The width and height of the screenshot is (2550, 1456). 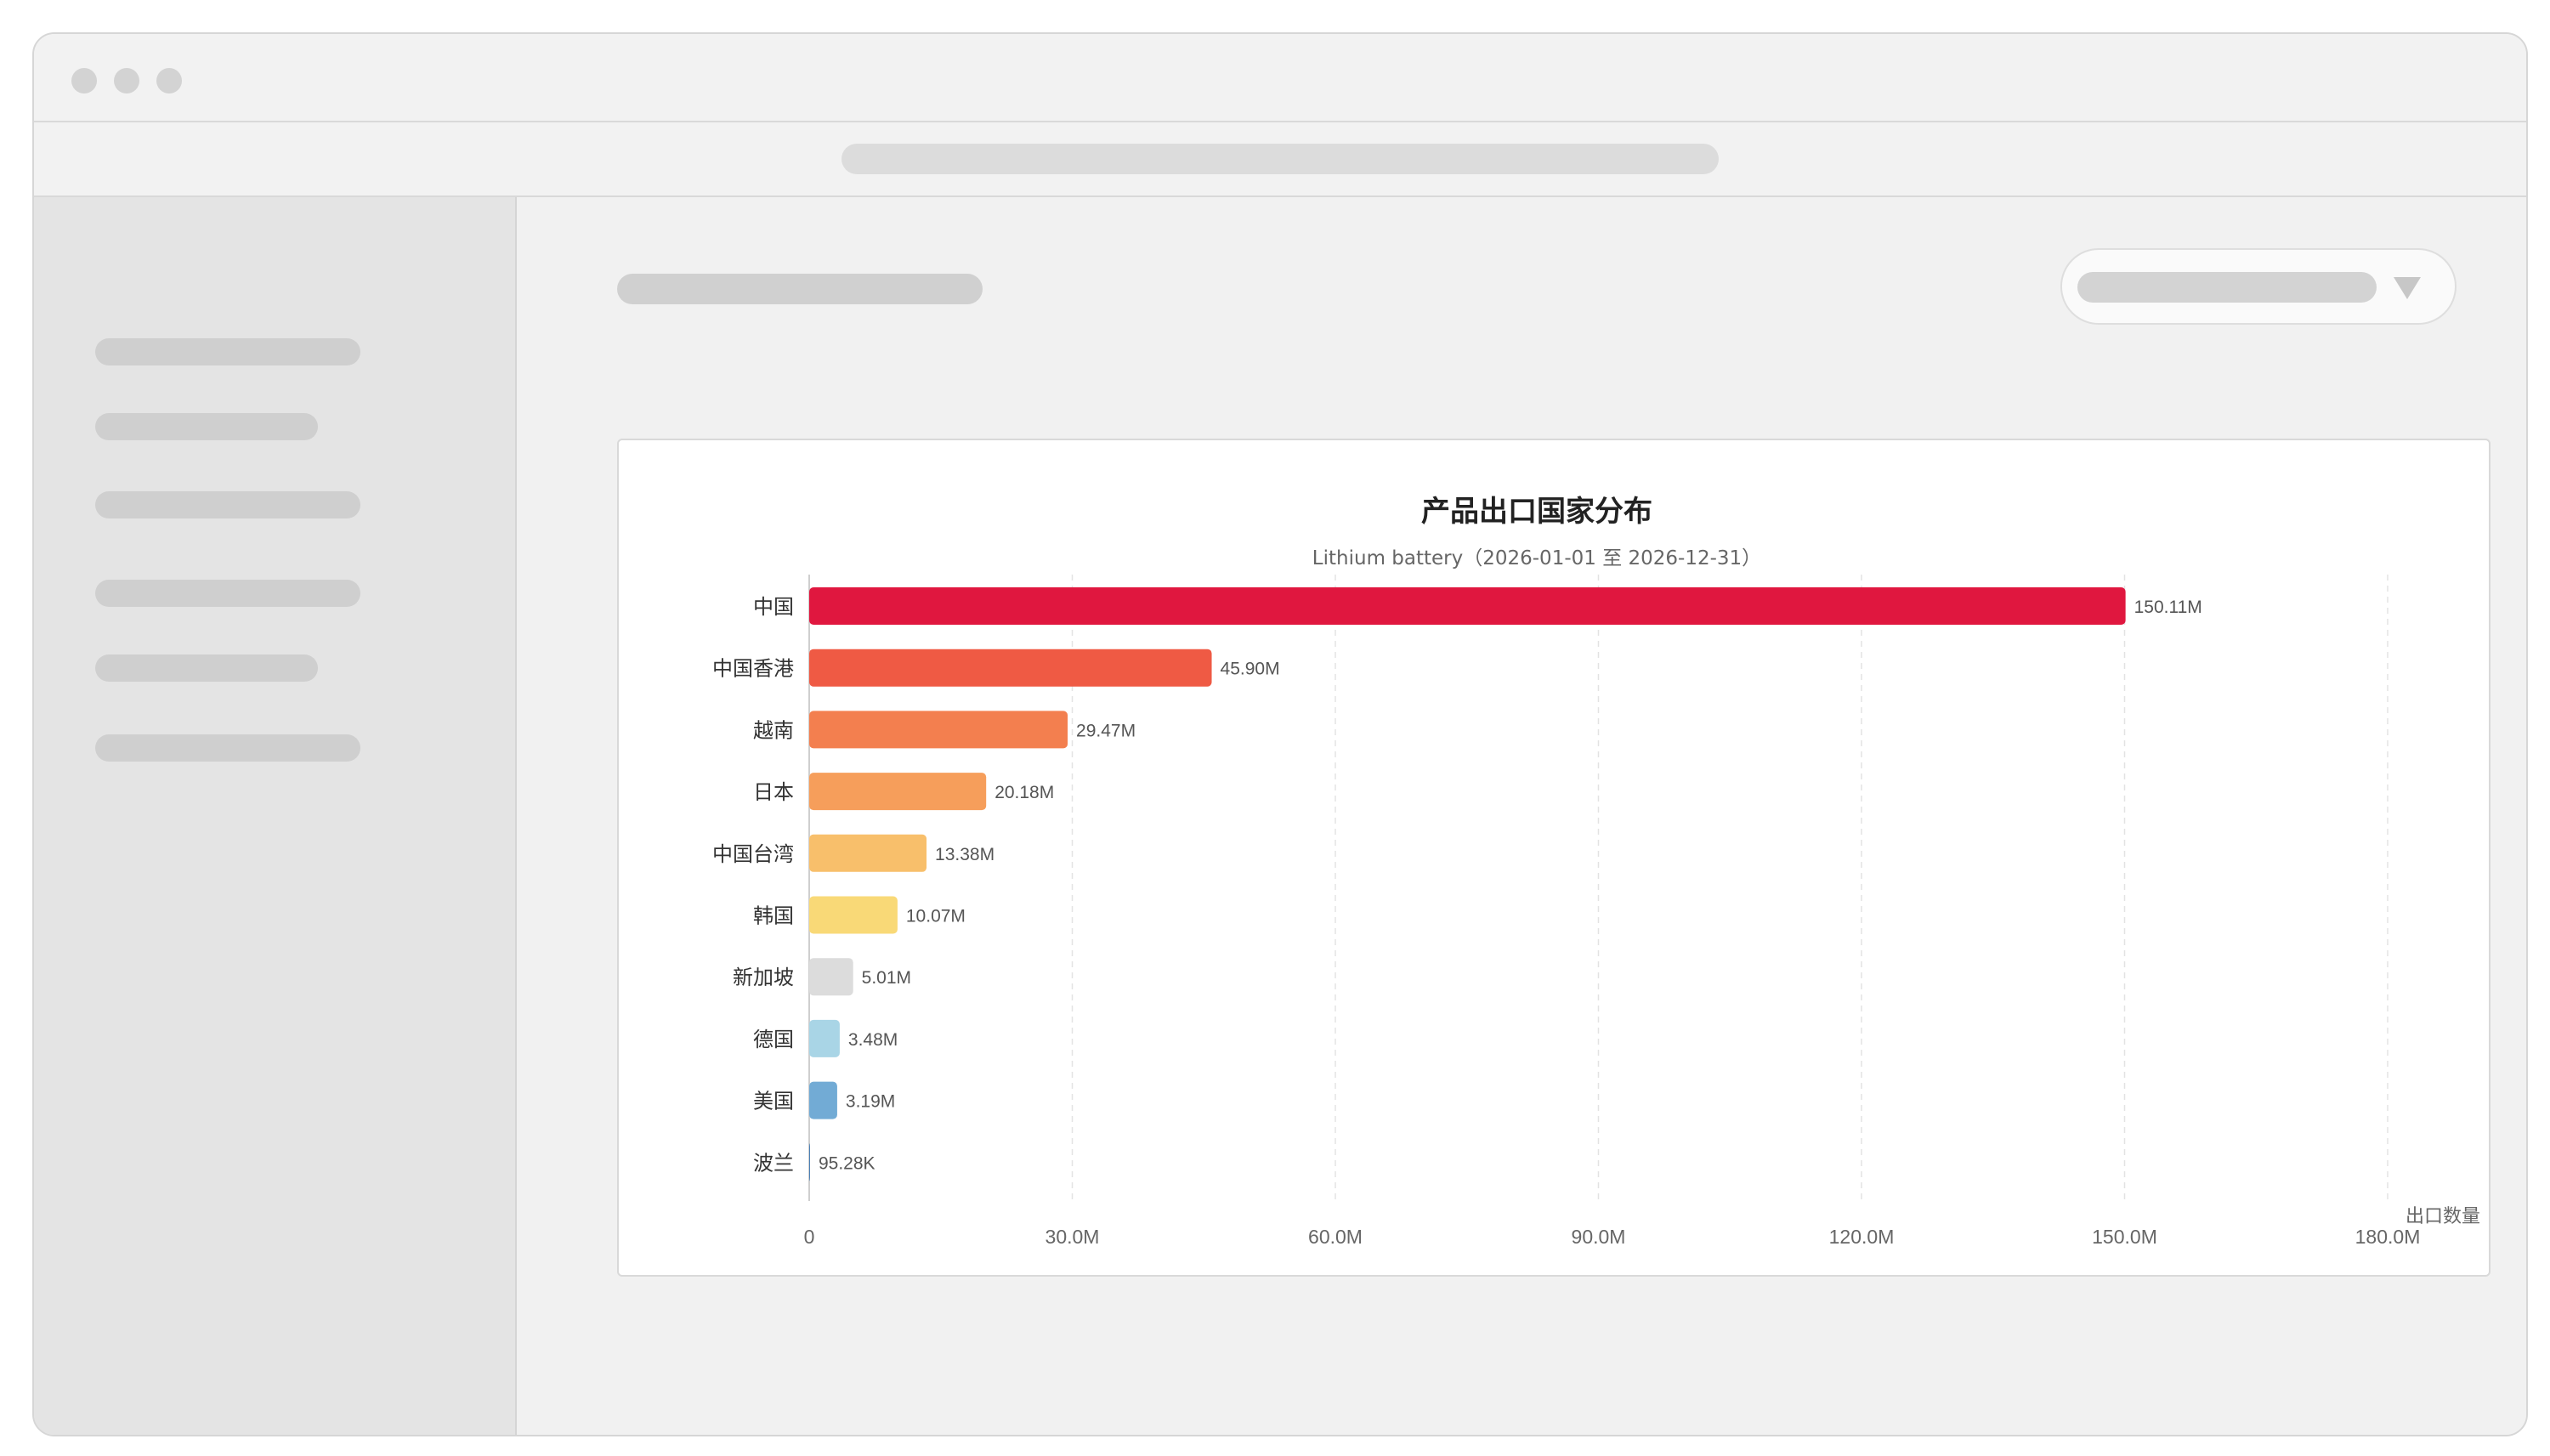 I want to click on value-label: 20.18M, so click(x=1024, y=793).